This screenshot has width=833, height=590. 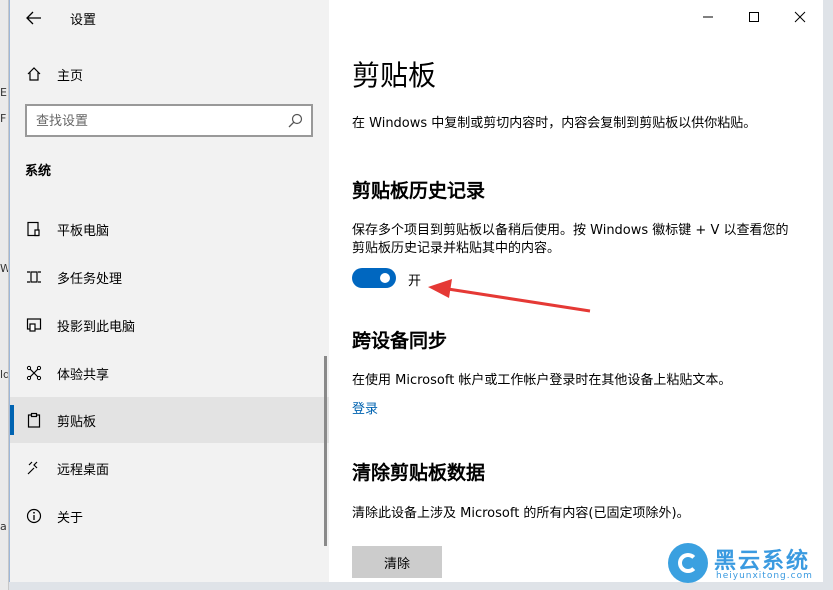 What do you see at coordinates (3, 118) in the screenshot?
I see `bg-fragment: F` at bounding box center [3, 118].